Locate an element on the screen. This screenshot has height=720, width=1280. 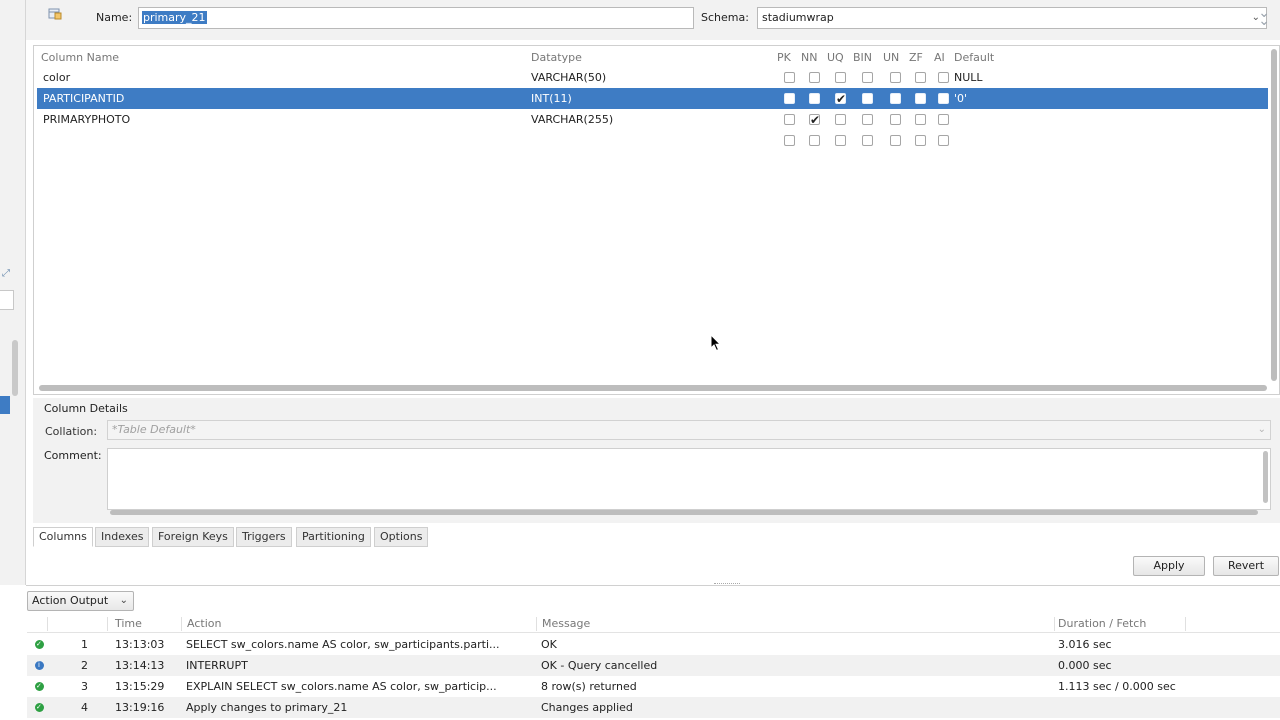
default-cell: NULL is located at coordinates (968, 77).